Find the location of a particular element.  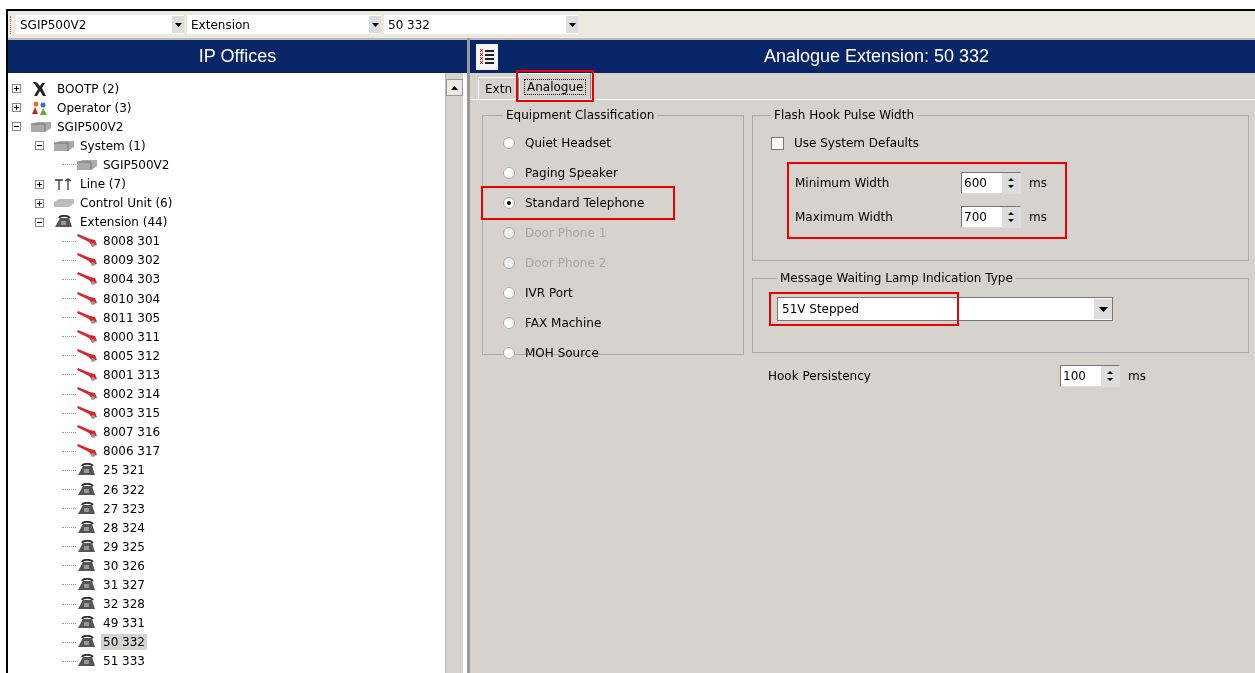

tree-item: 8009 302 is located at coordinates (132, 260).